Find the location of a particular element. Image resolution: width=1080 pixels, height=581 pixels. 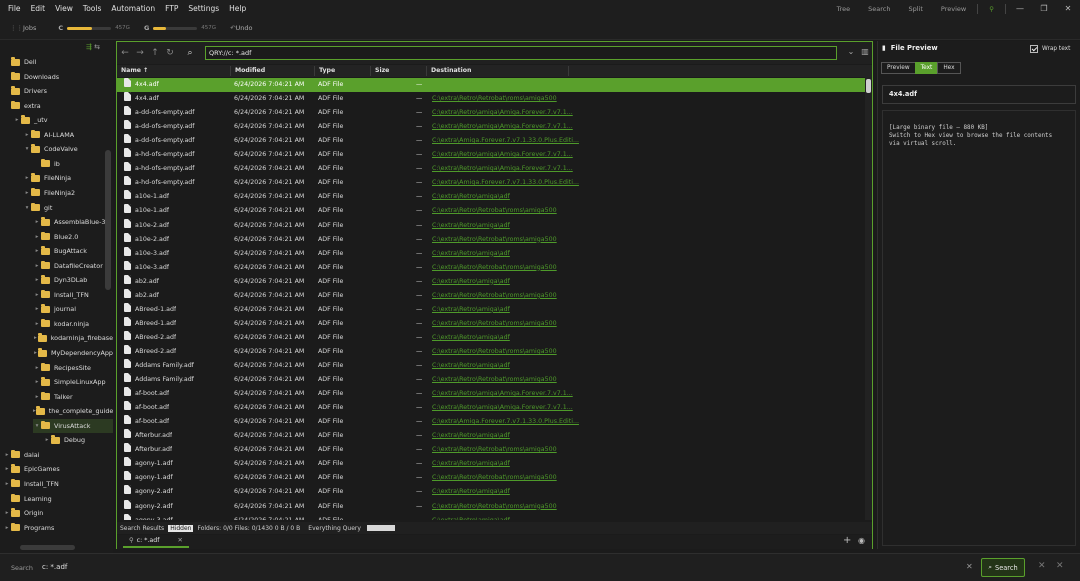

tab-hex: Hex is located at coordinates (949, 68).